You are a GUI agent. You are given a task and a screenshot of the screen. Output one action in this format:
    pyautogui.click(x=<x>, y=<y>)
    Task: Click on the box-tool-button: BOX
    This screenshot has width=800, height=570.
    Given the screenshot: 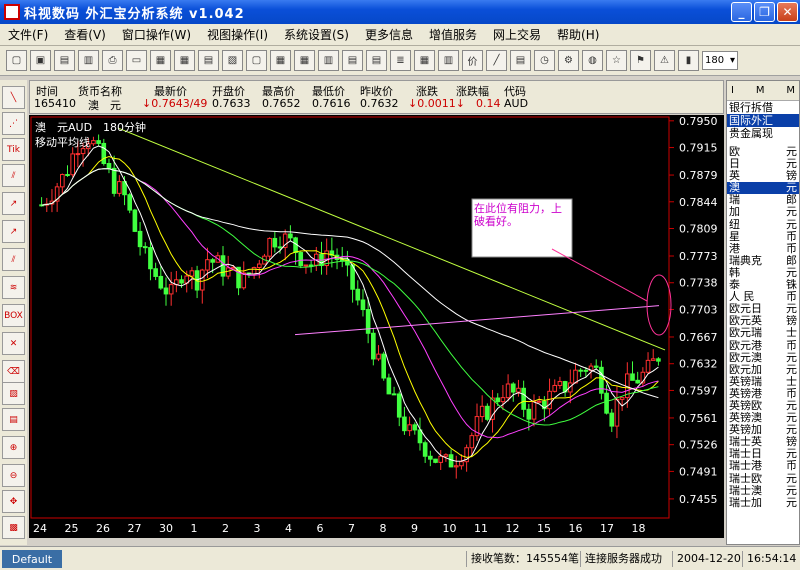 What is the action you would take?
    pyautogui.click(x=13, y=315)
    